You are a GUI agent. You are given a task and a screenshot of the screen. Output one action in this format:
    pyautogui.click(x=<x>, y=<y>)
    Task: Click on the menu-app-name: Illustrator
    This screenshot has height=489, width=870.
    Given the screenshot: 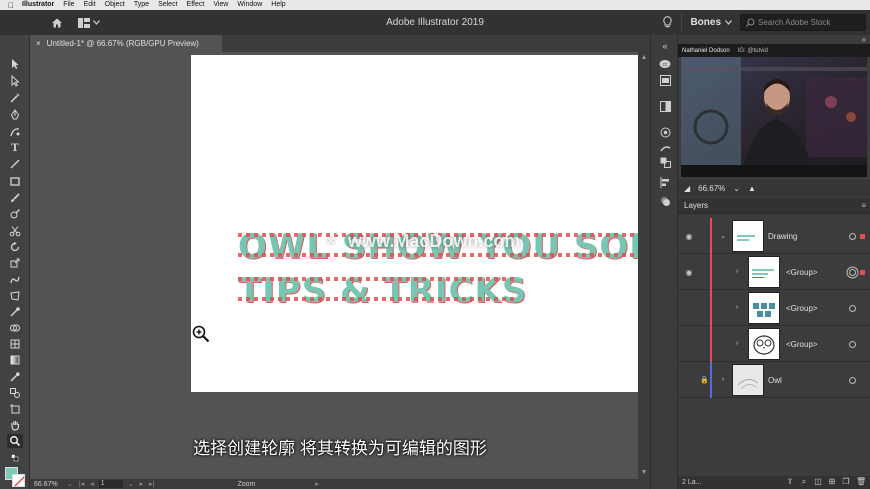 What is the action you would take?
    pyautogui.click(x=38, y=5)
    